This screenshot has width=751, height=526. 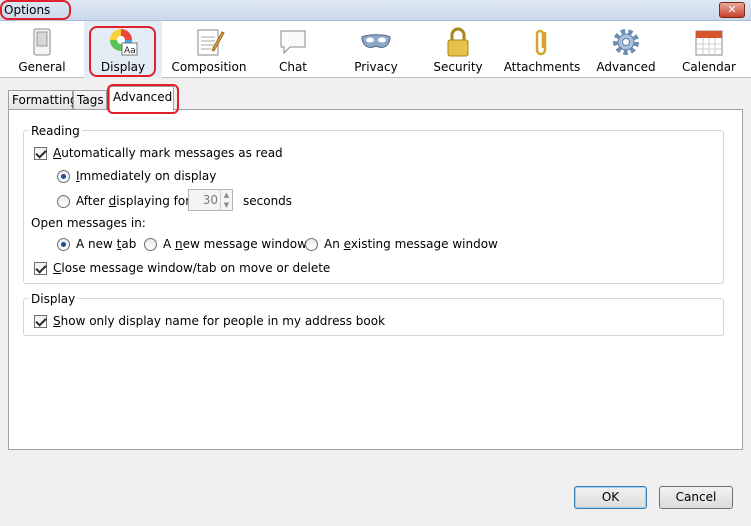 What do you see at coordinates (106, 244) in the screenshot?
I see `new-tab-label: A new tab` at bounding box center [106, 244].